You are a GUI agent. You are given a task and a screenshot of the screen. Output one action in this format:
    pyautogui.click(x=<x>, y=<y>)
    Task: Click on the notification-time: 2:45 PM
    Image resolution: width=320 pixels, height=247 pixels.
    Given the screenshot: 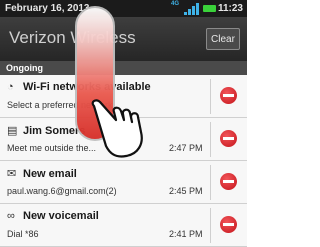 What is the action you would take?
    pyautogui.click(x=186, y=191)
    